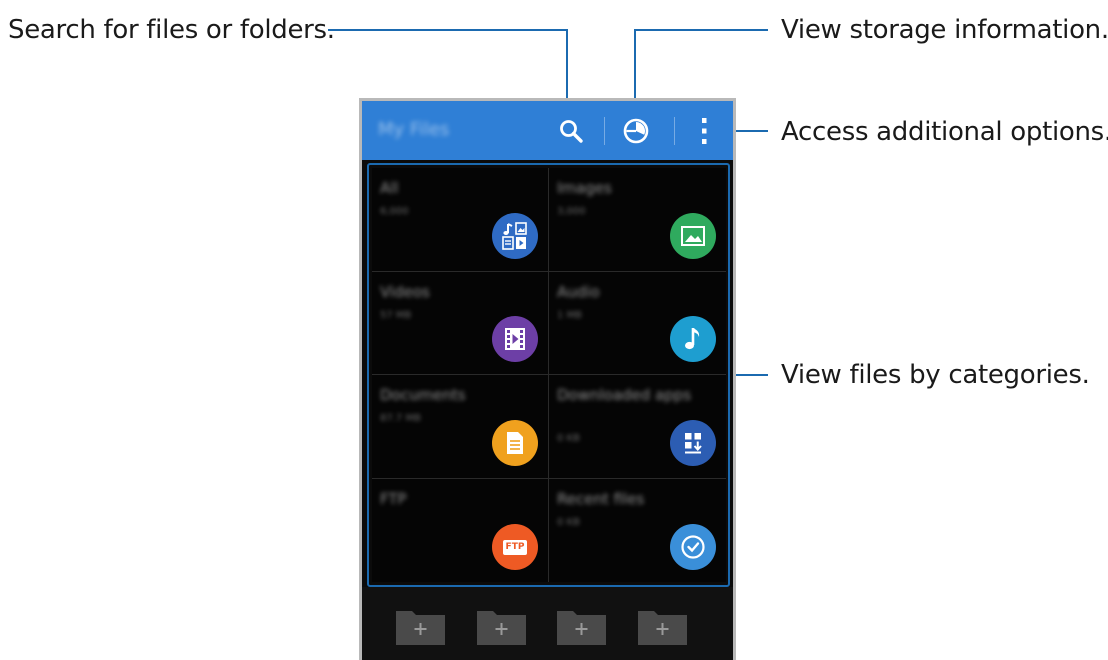 This screenshot has height=660, width=1108. Describe the element at coordinates (693, 547) in the screenshot. I see `recent-files-icon` at that location.